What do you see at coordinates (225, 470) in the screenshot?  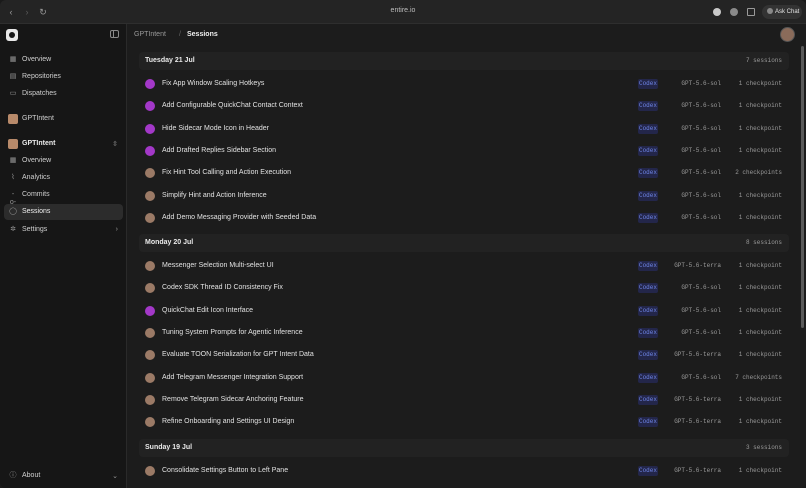 I see `session-title: Consolidate Settings Button to Left Pane` at bounding box center [225, 470].